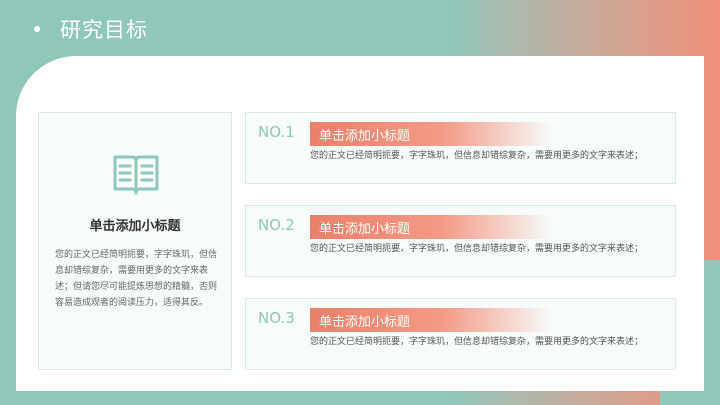 The height and width of the screenshot is (405, 720). What do you see at coordinates (276, 225) in the screenshot?
I see `goal-number: NO.2` at bounding box center [276, 225].